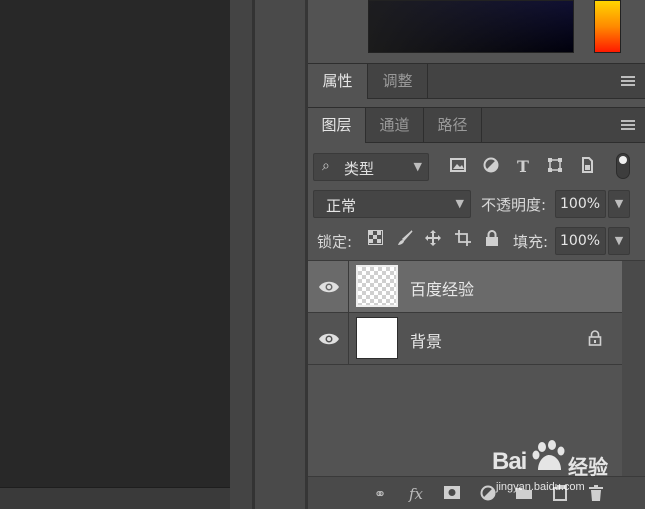 The image size is (645, 509). I want to click on link-layers-icon: ⚭, so click(380, 494).